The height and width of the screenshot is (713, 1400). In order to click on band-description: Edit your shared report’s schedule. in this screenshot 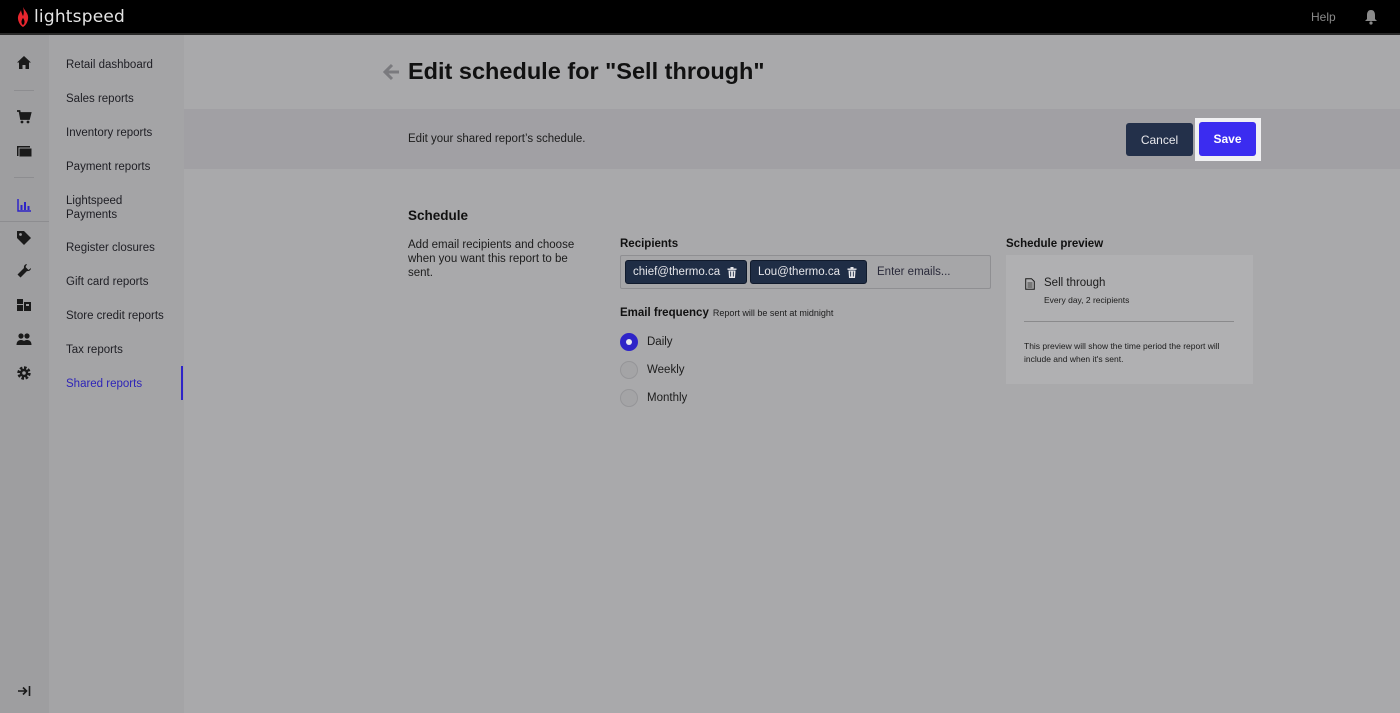, I will do `click(497, 139)`.